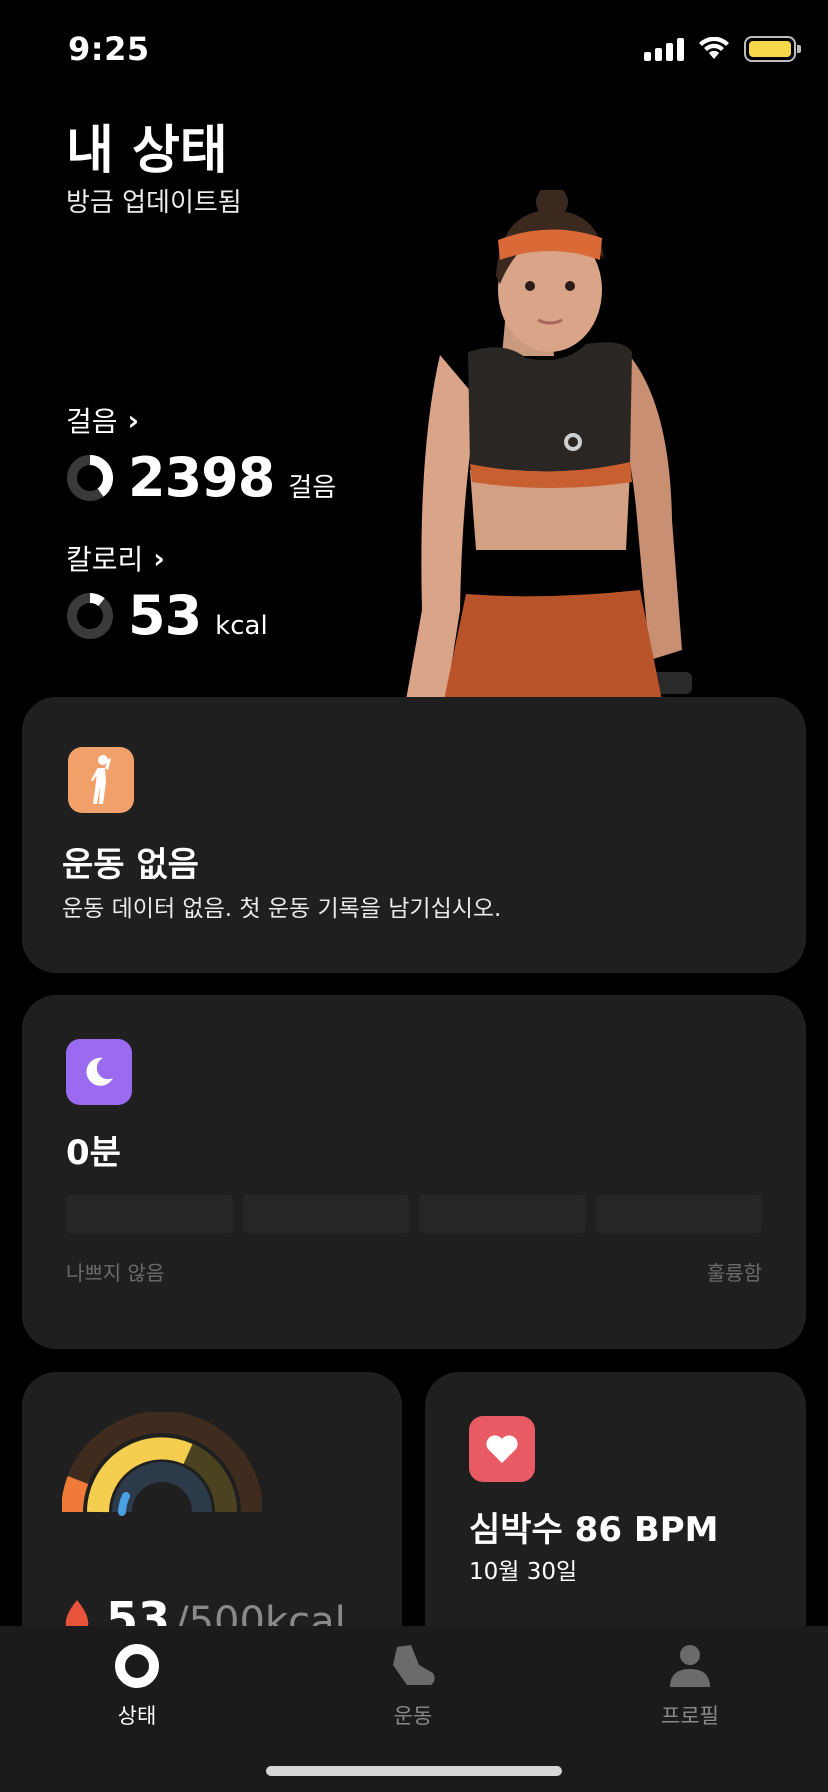 This screenshot has height=1792, width=828. What do you see at coordinates (502, 1449) in the screenshot?
I see `heart-icon` at bounding box center [502, 1449].